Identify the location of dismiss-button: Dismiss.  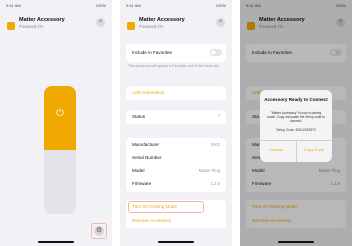
(276, 149).